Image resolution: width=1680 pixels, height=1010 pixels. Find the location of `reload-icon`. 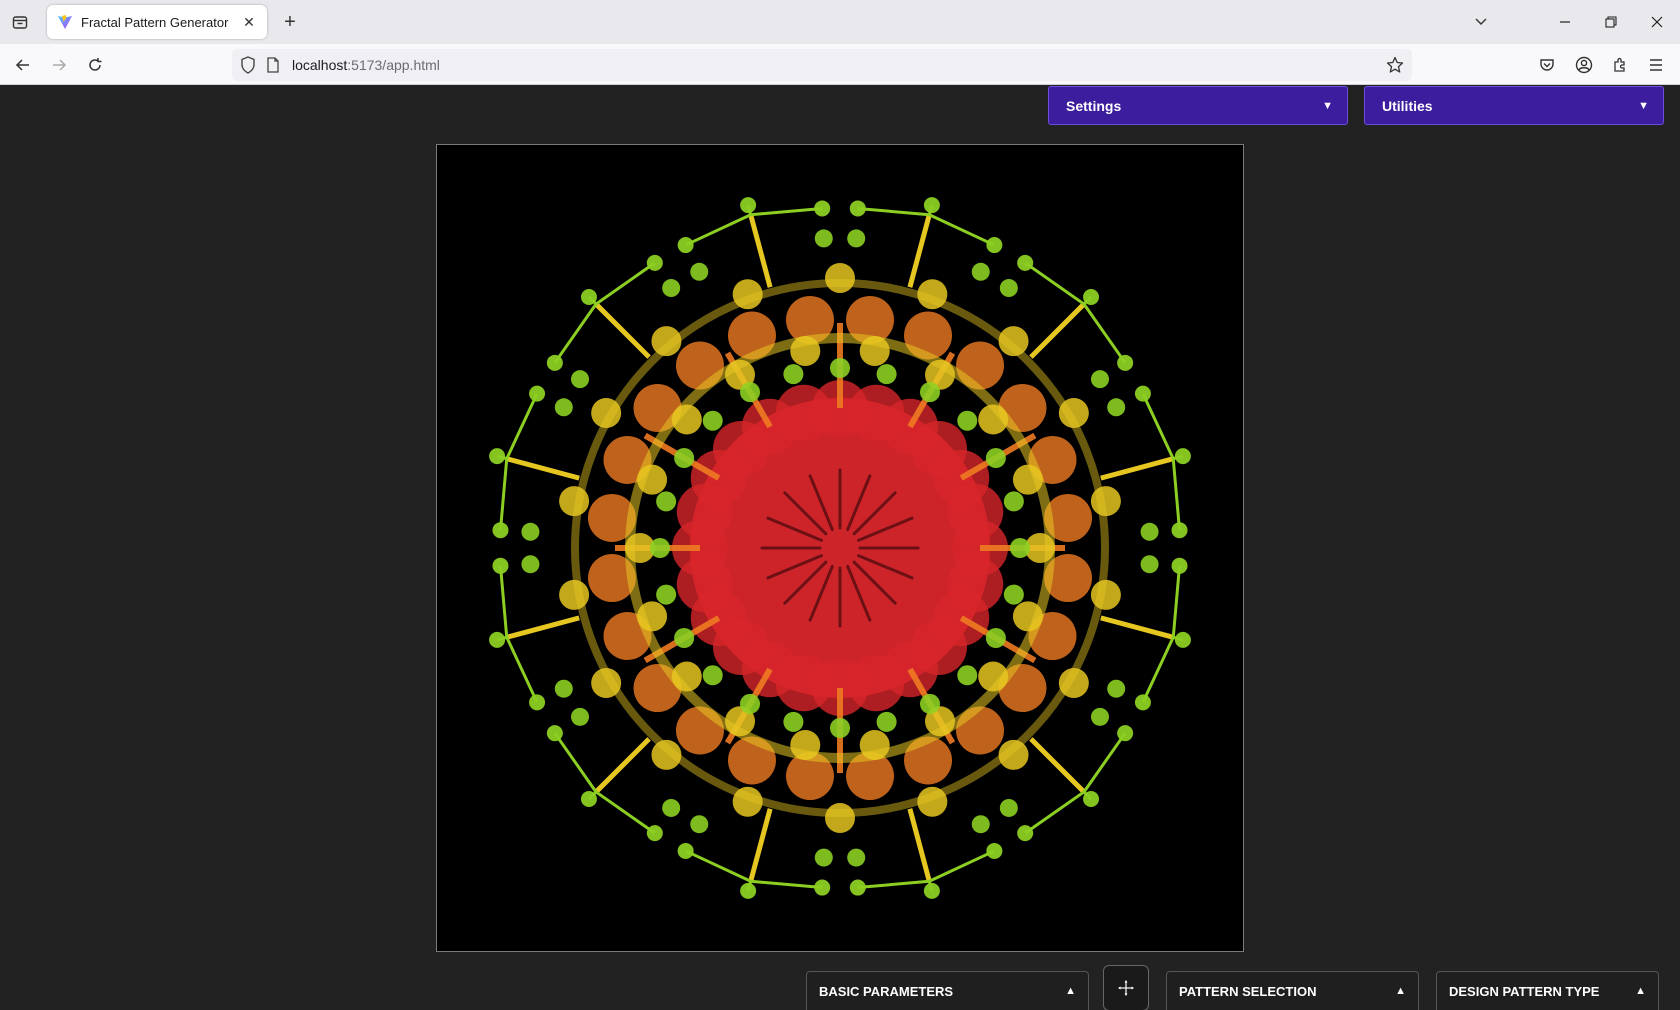

reload-icon is located at coordinates (95, 65).